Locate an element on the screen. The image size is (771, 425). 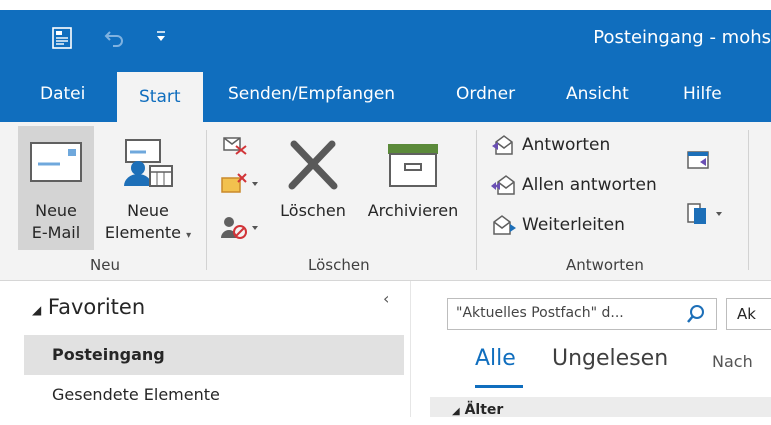
group-header-label: Älter is located at coordinates (484, 410).